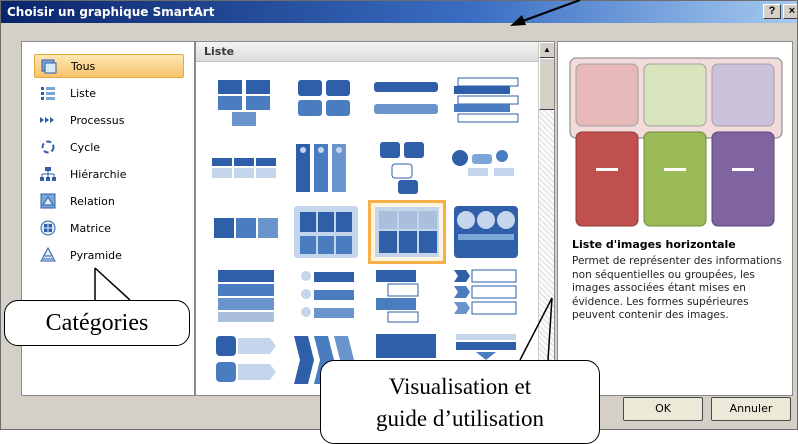 This screenshot has height=444, width=798. Describe the element at coordinates (109, 147) in the screenshot. I see `category-item-cycle: Cycle` at that location.